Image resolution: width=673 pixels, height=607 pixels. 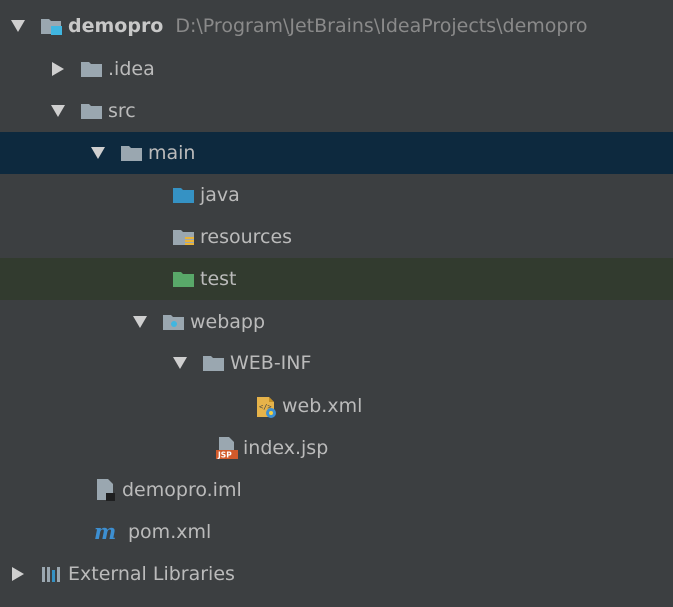 What do you see at coordinates (220, 195) in the screenshot?
I see `tree-label-java: java` at bounding box center [220, 195].